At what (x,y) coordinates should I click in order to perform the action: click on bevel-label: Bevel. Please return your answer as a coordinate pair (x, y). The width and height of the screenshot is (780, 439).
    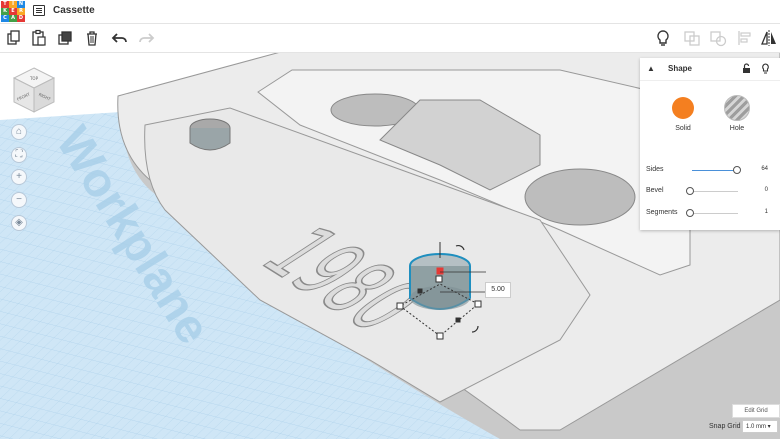
    Looking at the image, I should click on (655, 190).